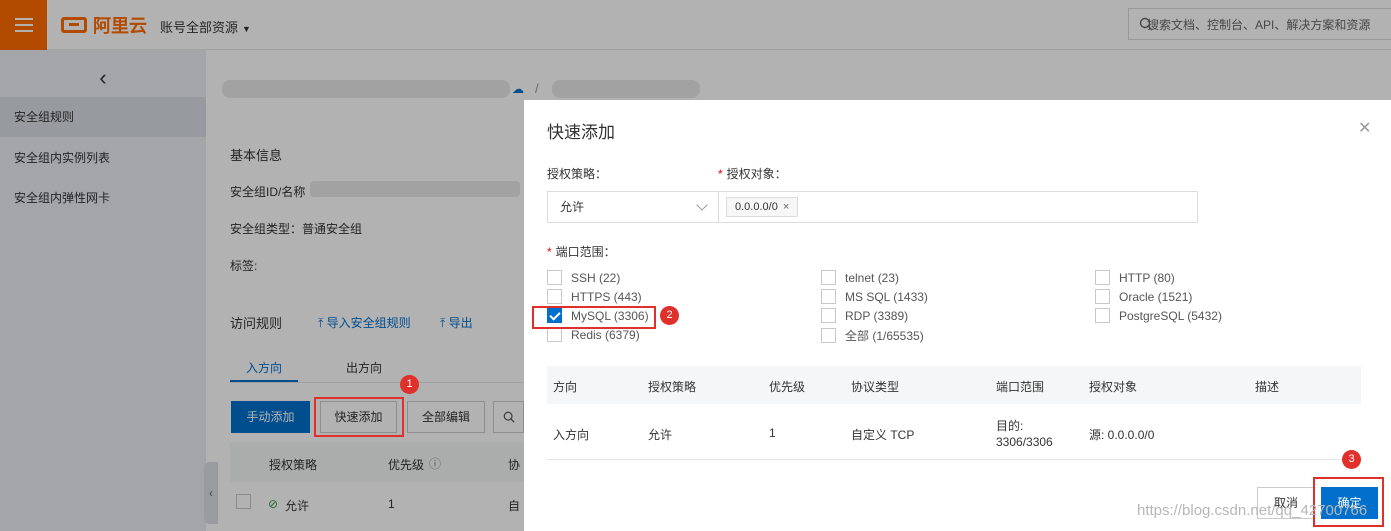  Describe the element at coordinates (1364, 128) in the screenshot. I see `close-icon: ✕` at that location.